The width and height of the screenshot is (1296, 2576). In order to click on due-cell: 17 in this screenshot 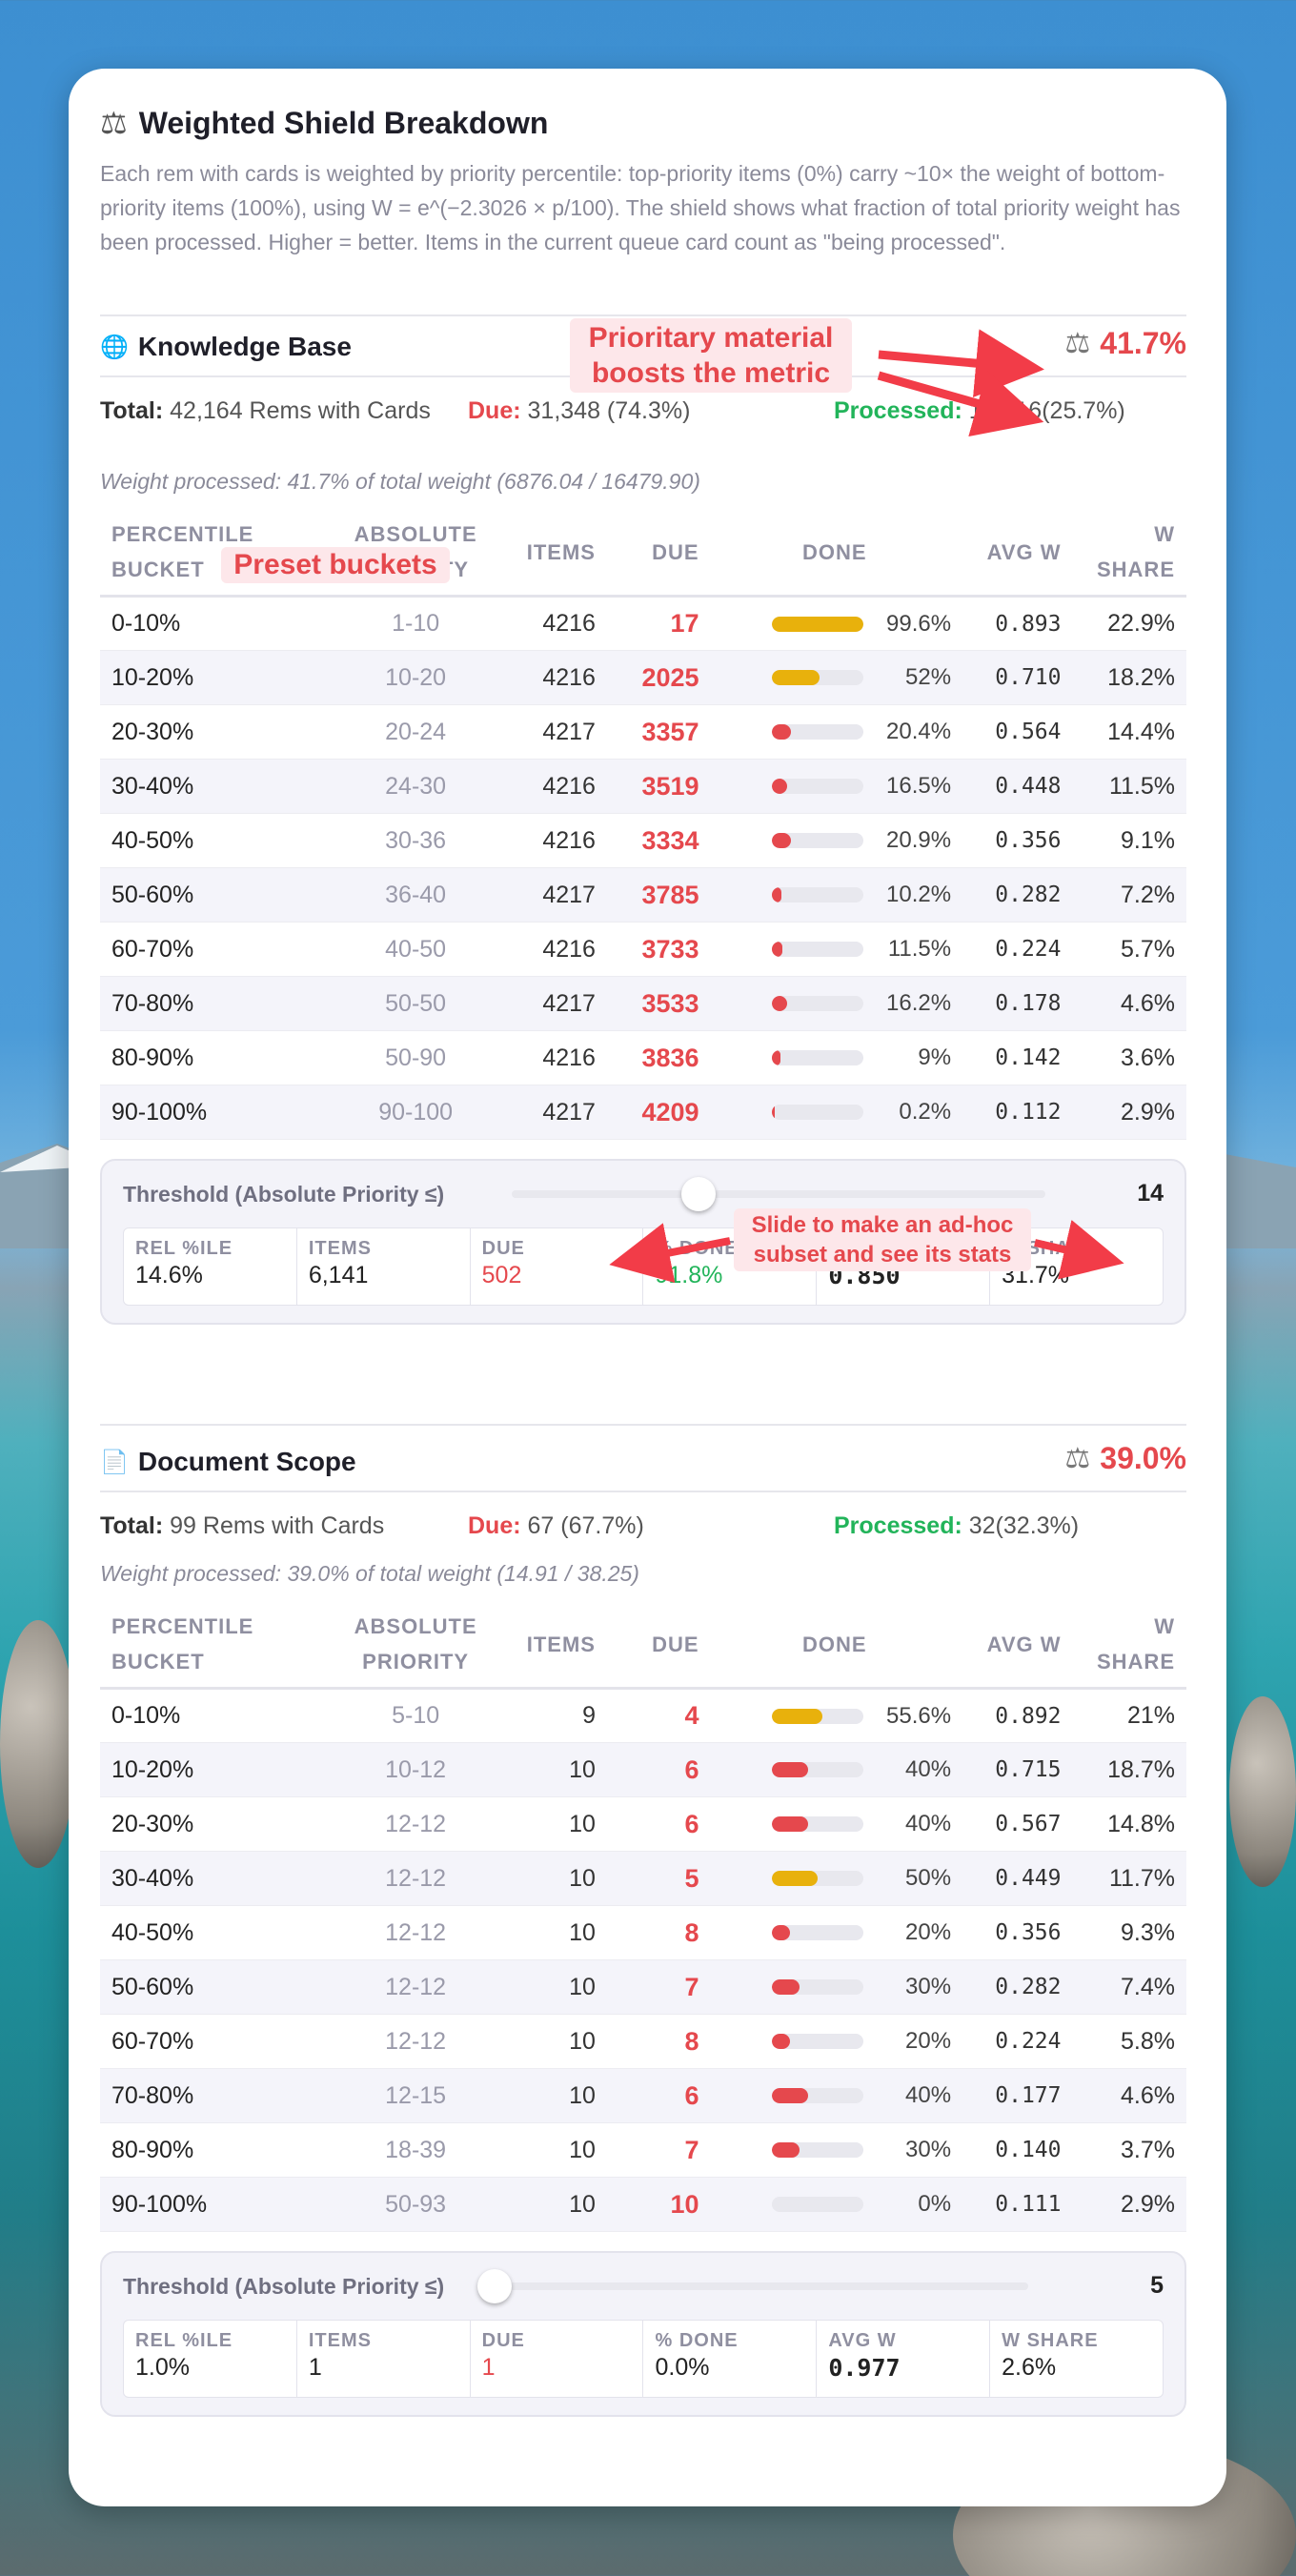, I will do `click(658, 623)`.